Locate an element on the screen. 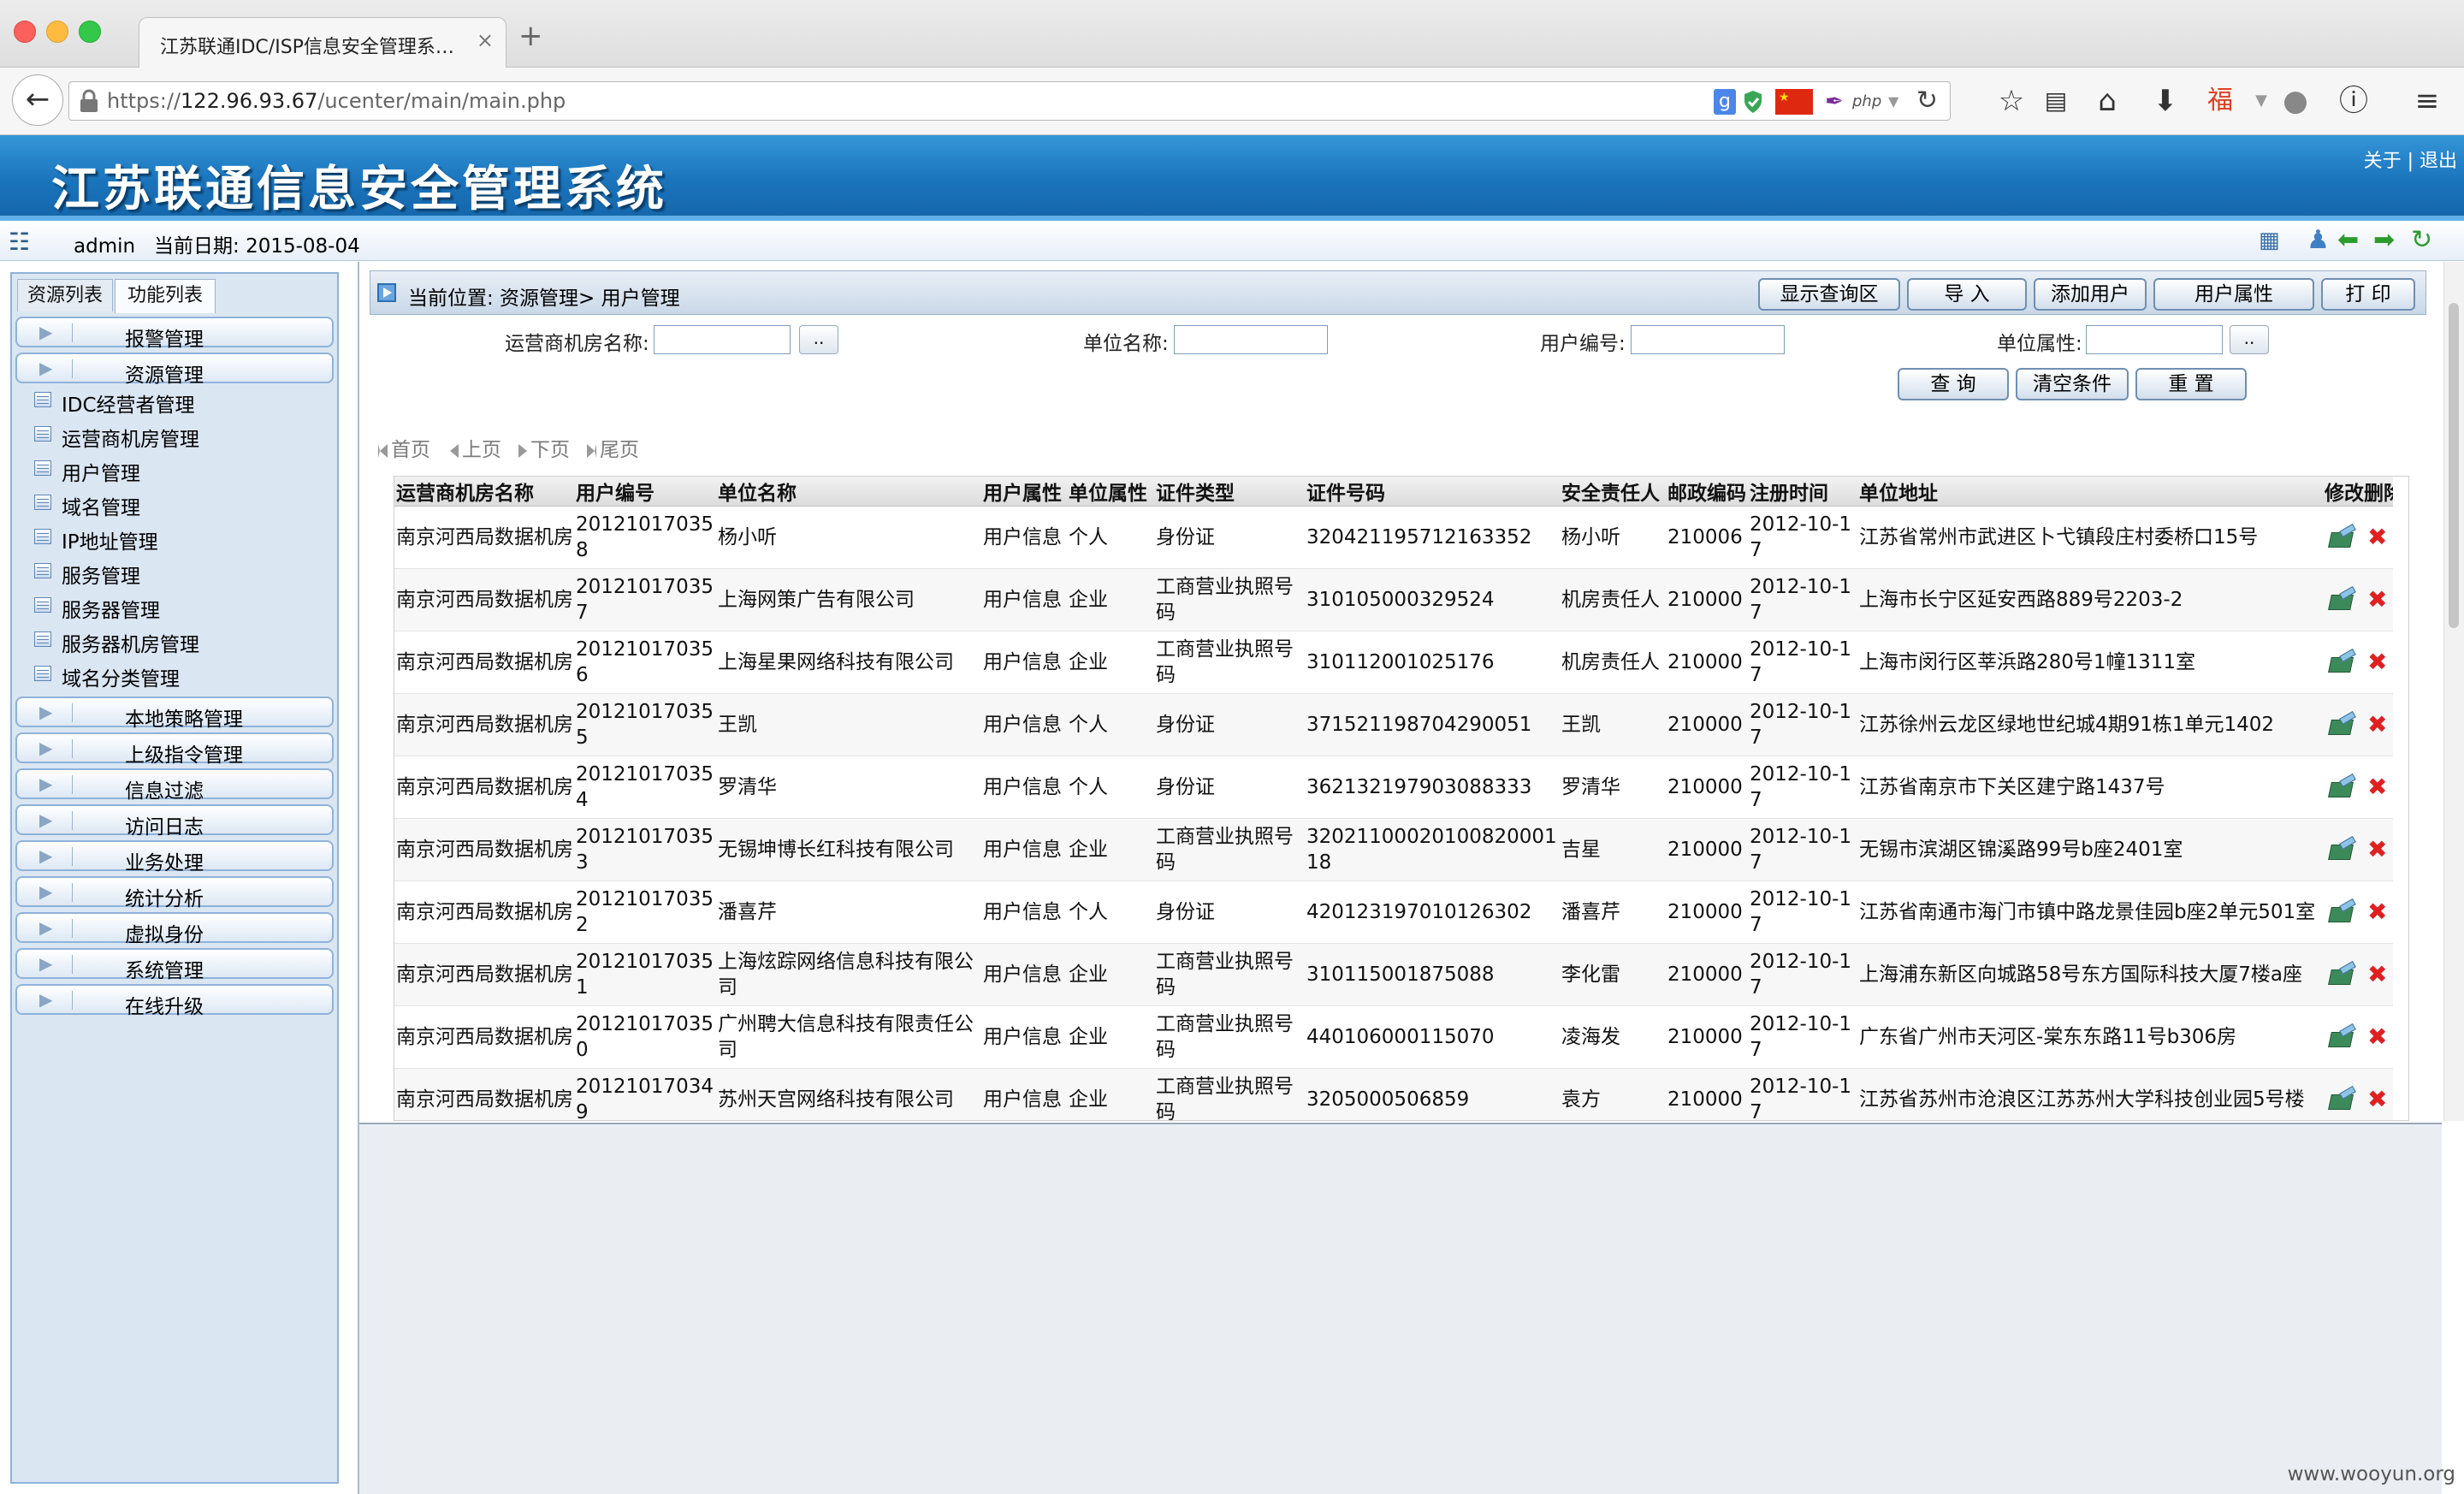 The width and height of the screenshot is (2464, 1494). globe-icon: ● is located at coordinates (2295, 101).